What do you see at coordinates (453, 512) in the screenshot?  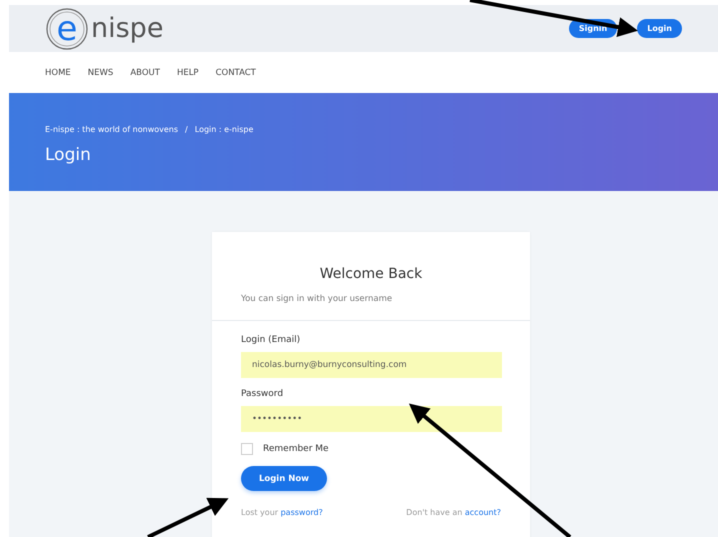 I see `help-text: Don't have an account?` at bounding box center [453, 512].